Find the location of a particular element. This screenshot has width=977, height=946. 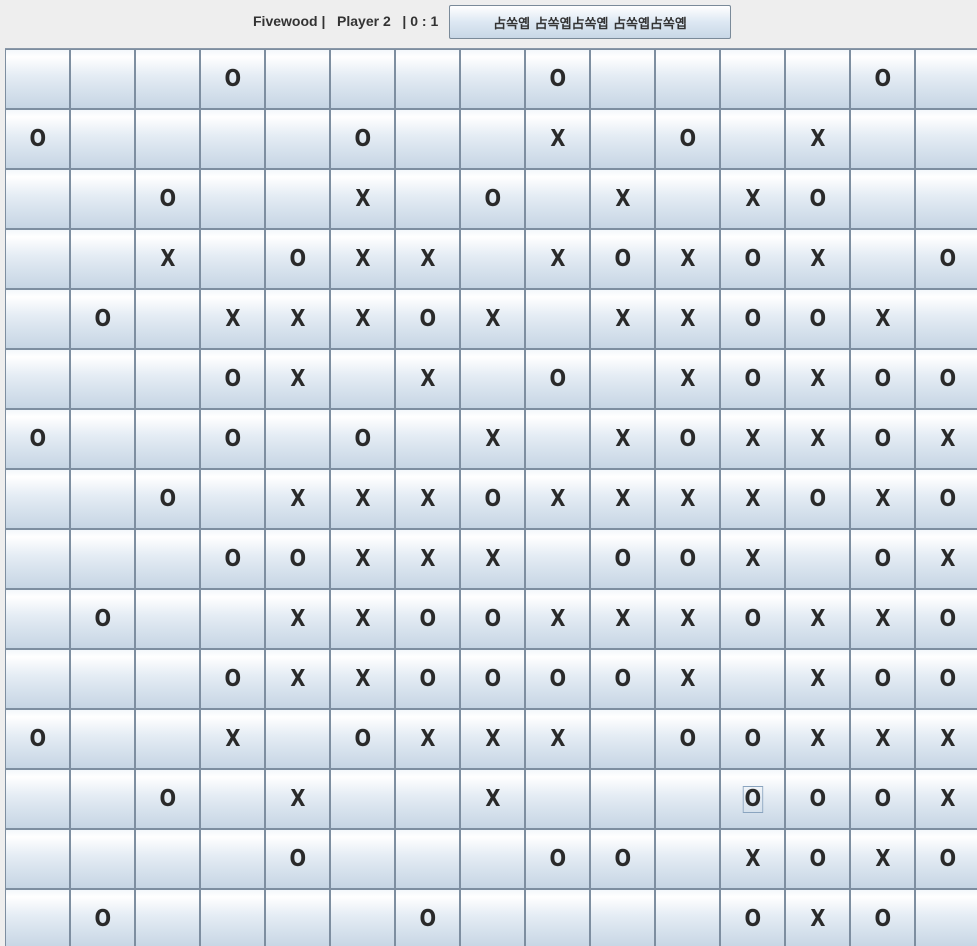

reset-button: 占쏙옙 占쏙옙占쏙옙 占쏙옙占쏙옙 is located at coordinates (590, 22).